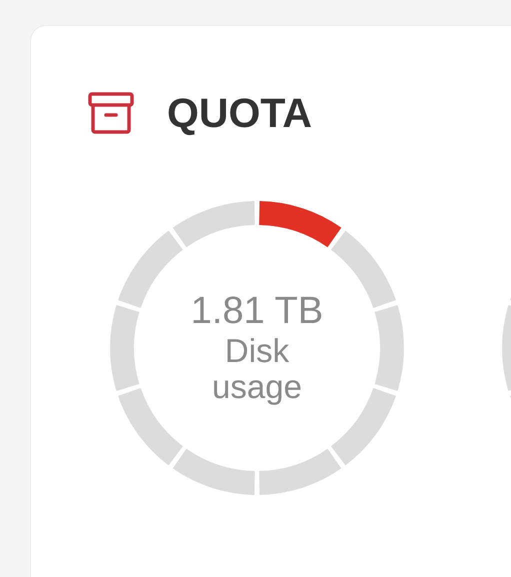 Image resolution: width=511 pixels, height=577 pixels. Describe the element at coordinates (257, 311) in the screenshot. I see `gauge-value: 1.81 TB` at that location.